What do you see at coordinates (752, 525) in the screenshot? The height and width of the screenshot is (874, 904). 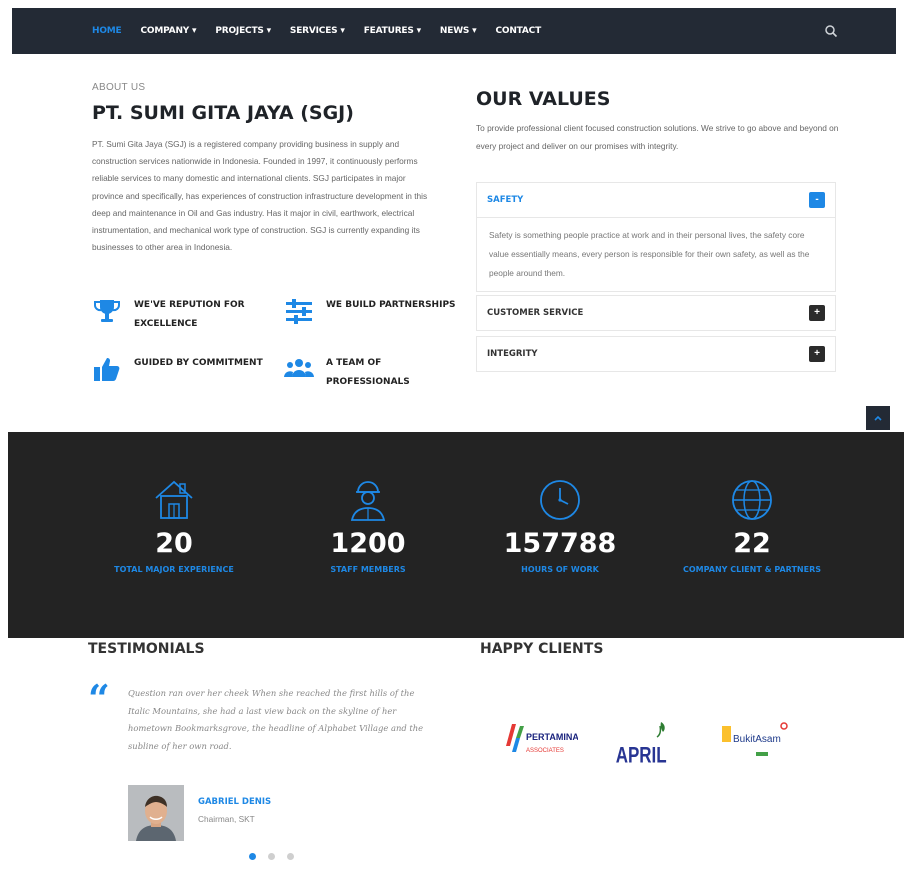 I see `stat-company-clients: 22 COMPANY CLIENT & PARTNERS` at bounding box center [752, 525].